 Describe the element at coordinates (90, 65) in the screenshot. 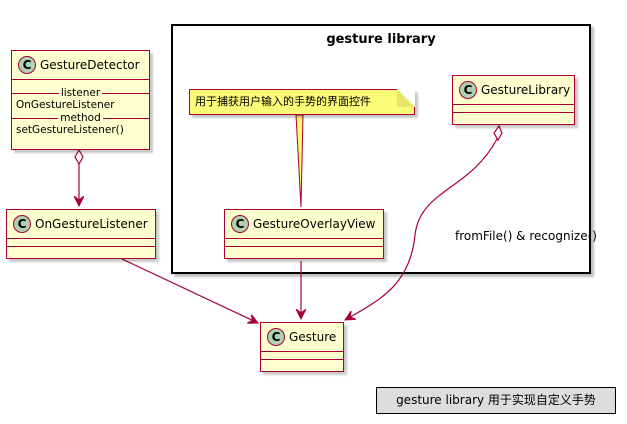

I see `class-name: GestureDetector` at that location.